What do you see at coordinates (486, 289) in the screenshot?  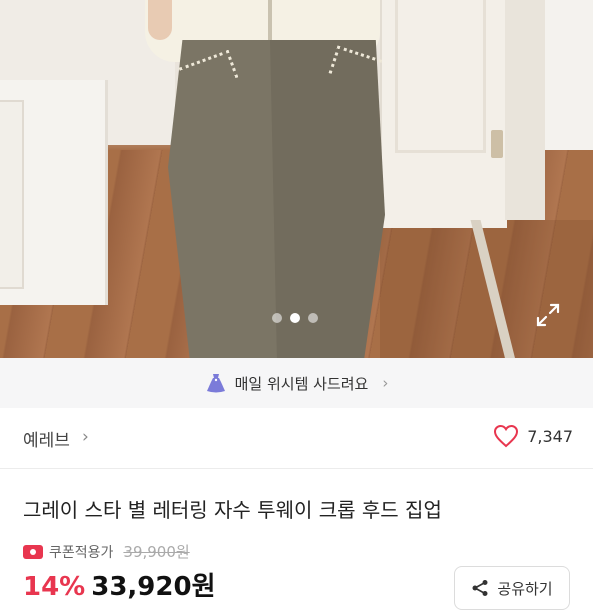 I see `floor-shadow` at bounding box center [486, 289].